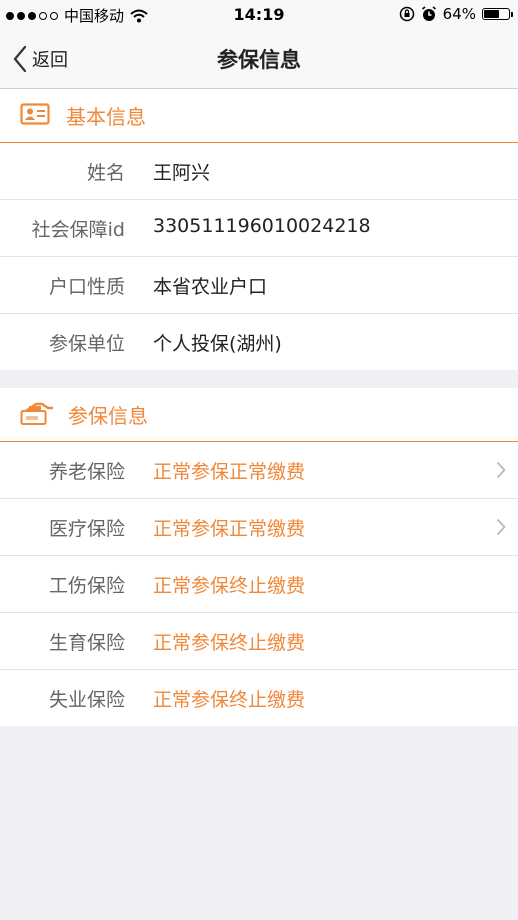 This screenshot has height=920, width=518. I want to click on insurance-row-unemployment: 失业保险 正常参保终止缴费, so click(259, 698).